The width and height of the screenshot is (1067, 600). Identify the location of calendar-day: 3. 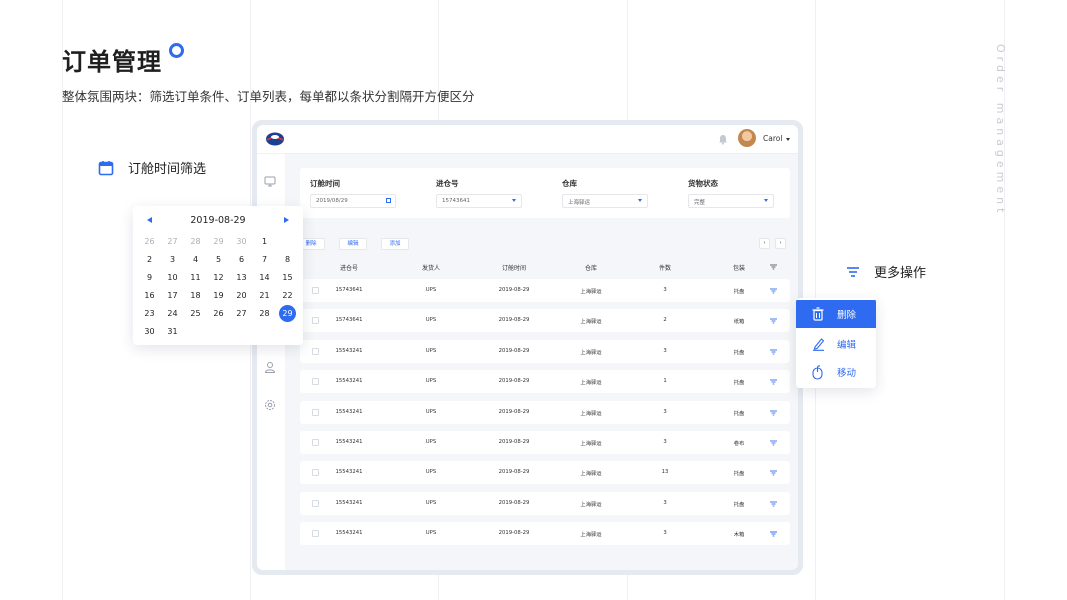
(172, 259).